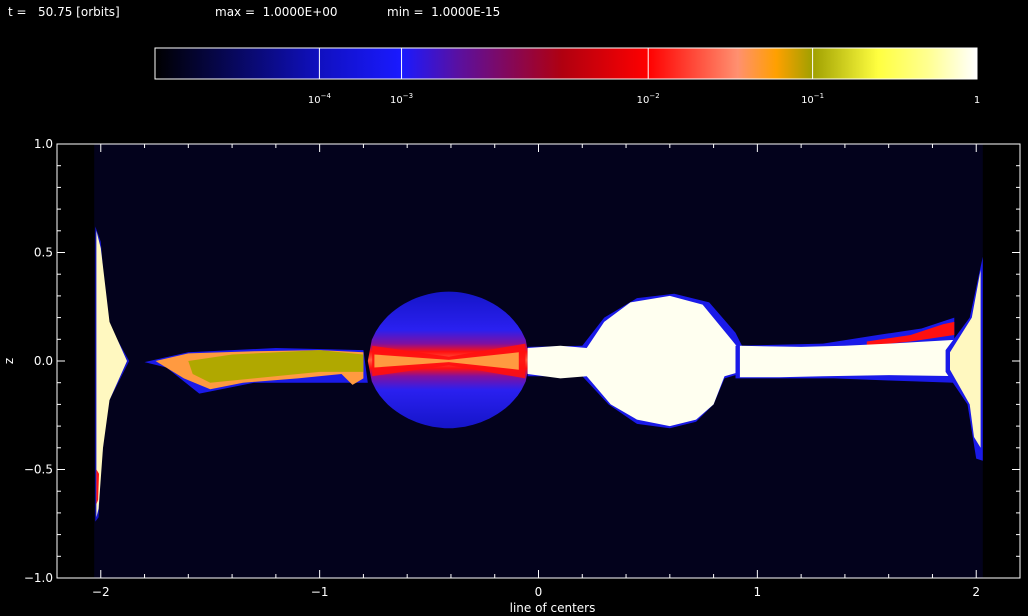  Describe the element at coordinates (43, 253) in the screenshot. I see `y-tick-label: 0.5` at that location.